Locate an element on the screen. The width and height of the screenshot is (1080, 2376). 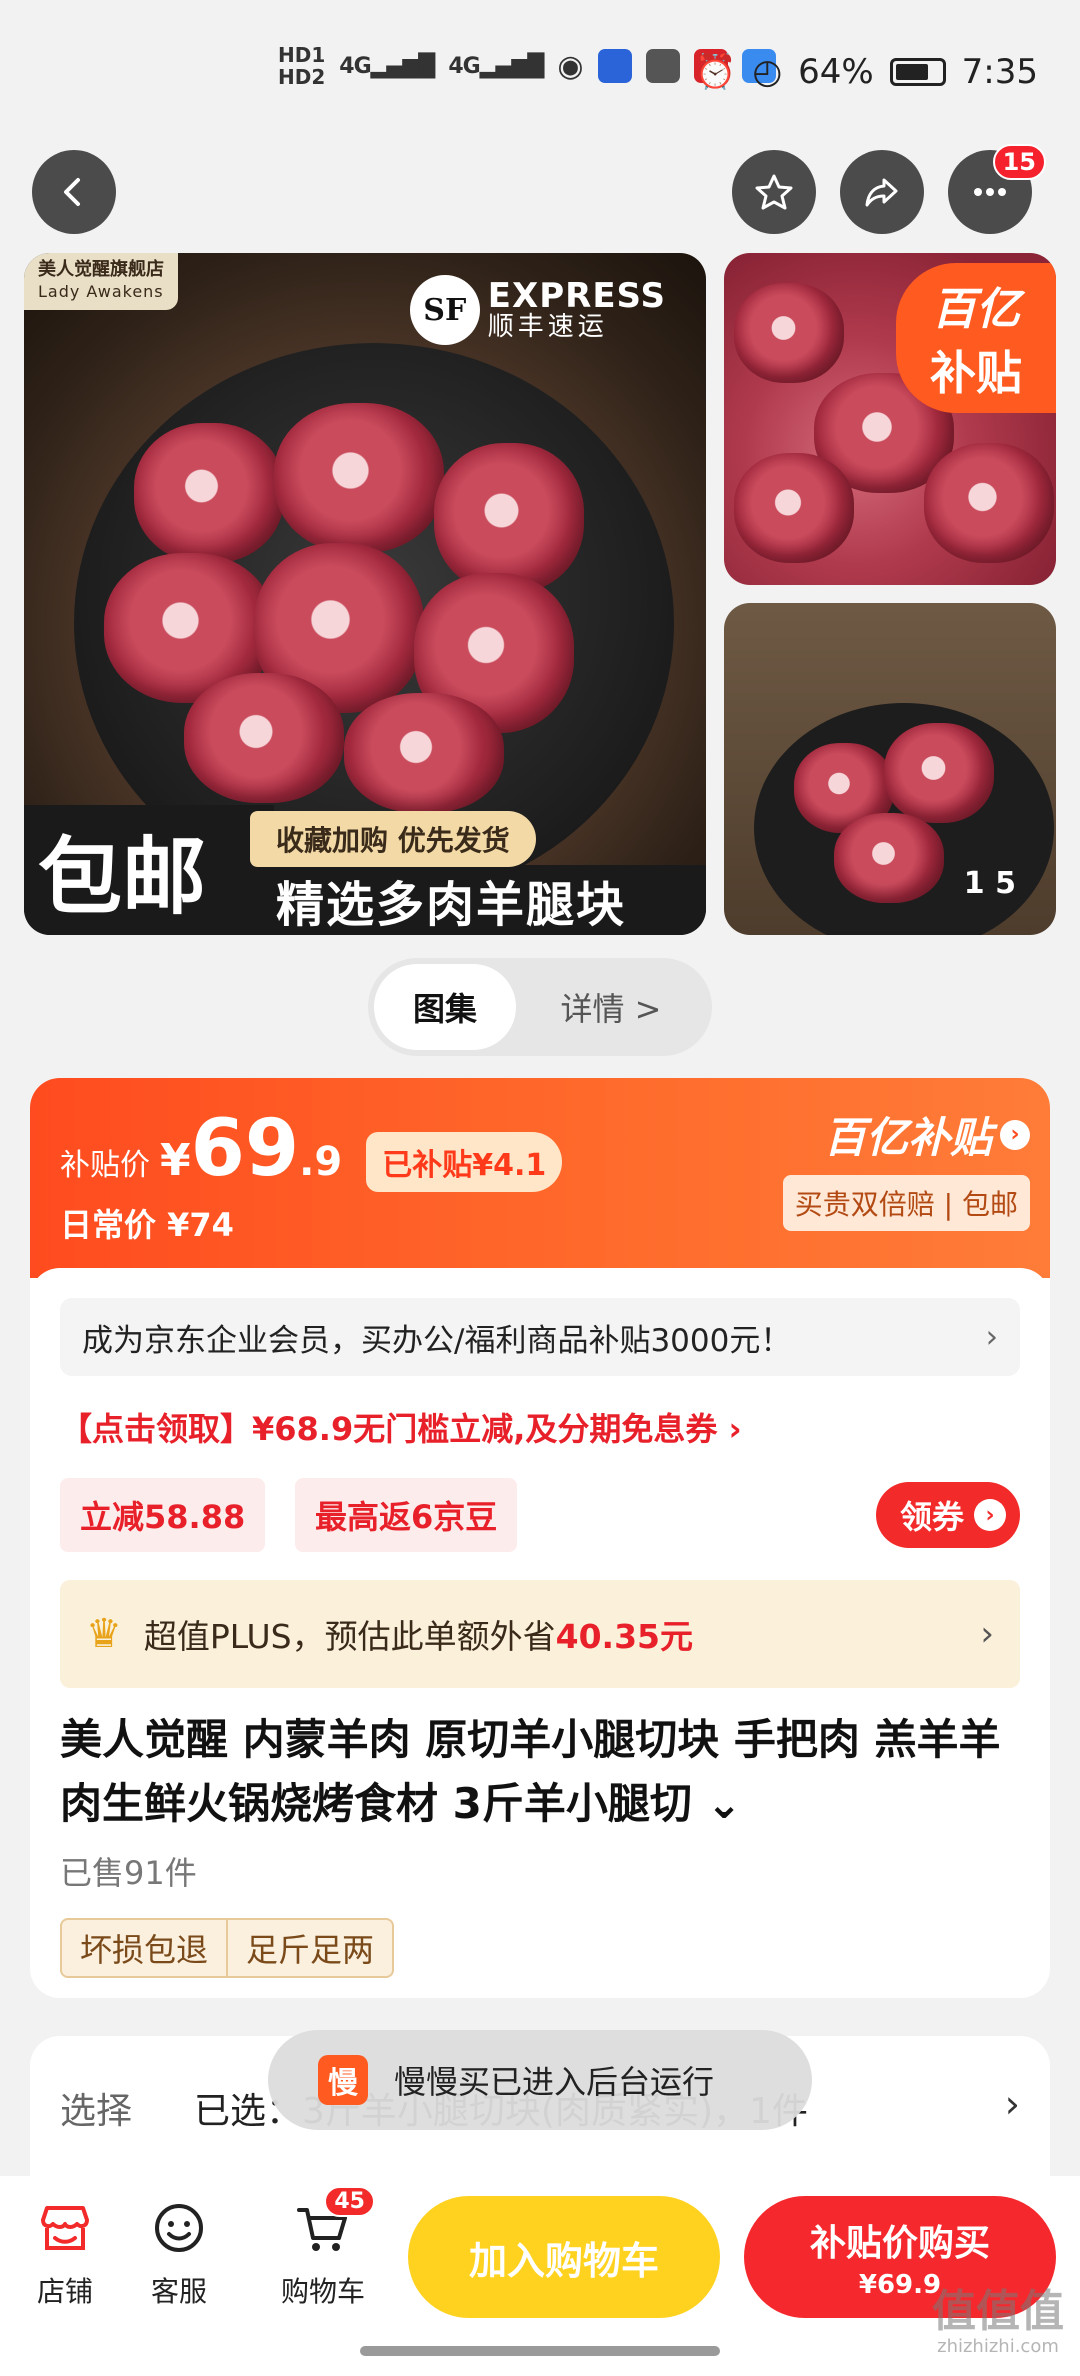
image-title-strip: 精选多肉羊腿块 is located at coordinates (480, 900).